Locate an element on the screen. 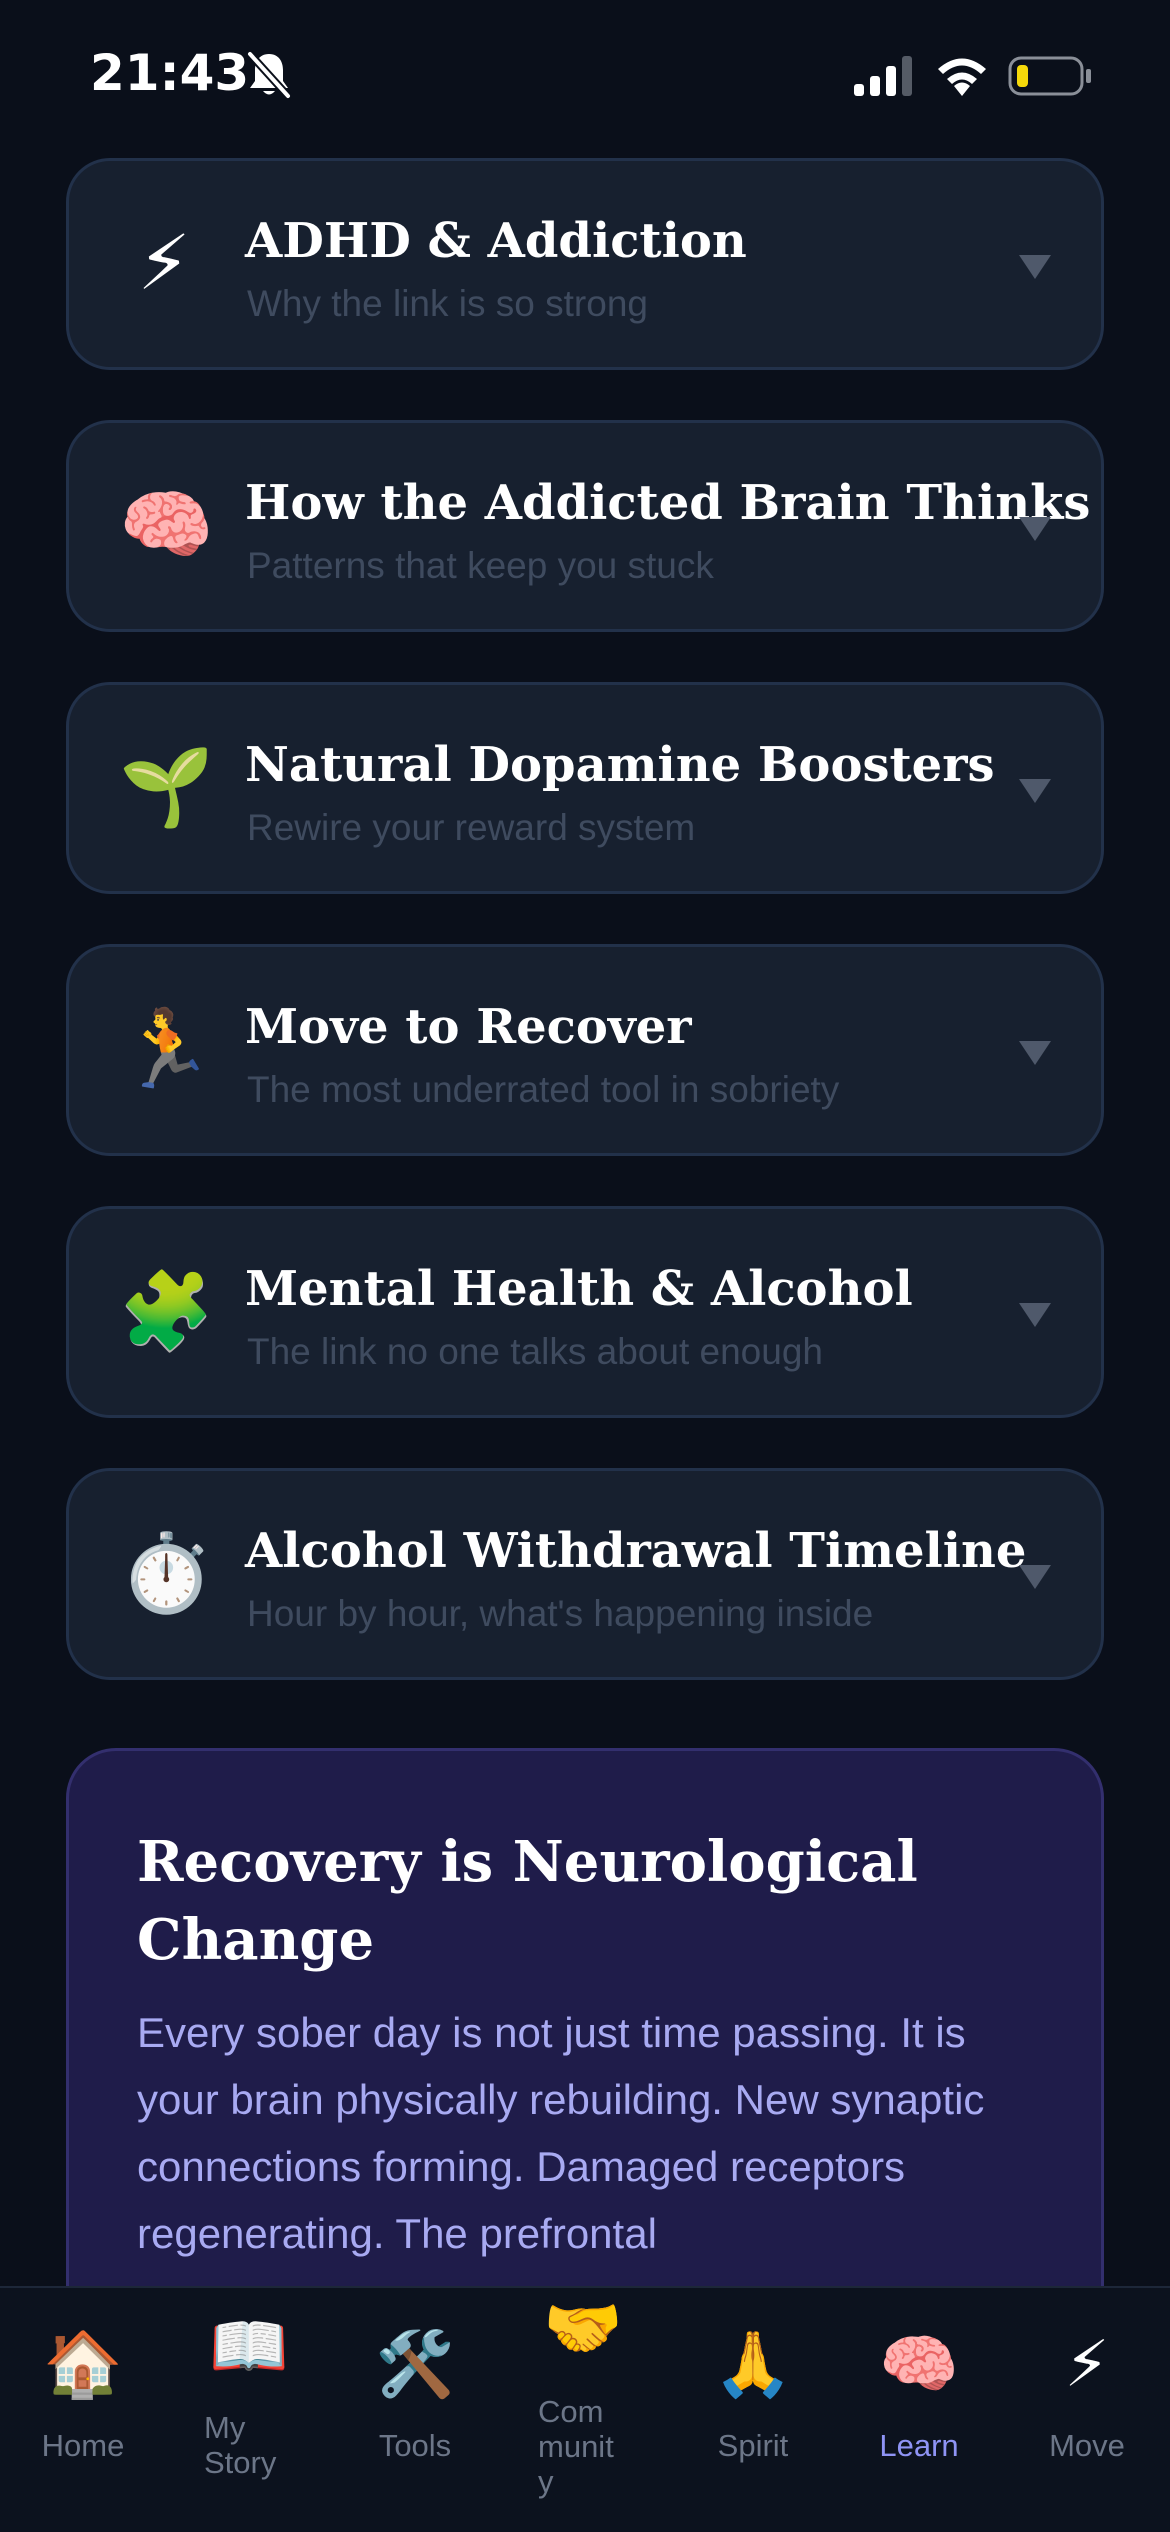 This screenshot has height=2532, width=1170. nav-label: Com munit y is located at coordinates (576, 2446).